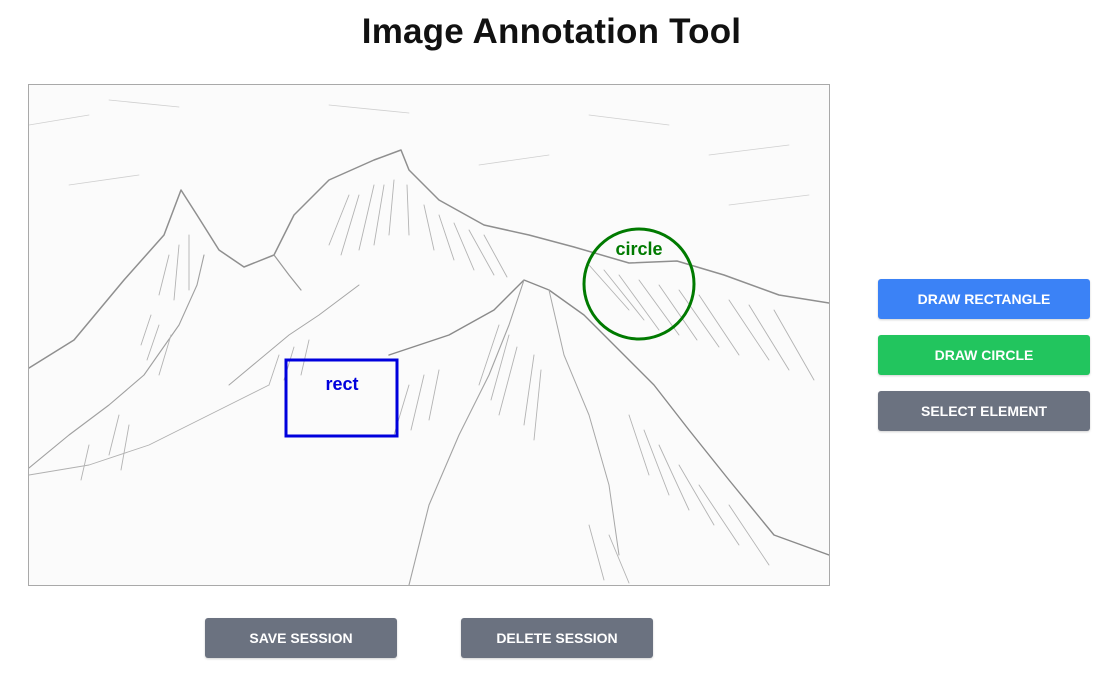 Image resolution: width=1103 pixels, height=690 pixels. Describe the element at coordinates (341, 384) in the screenshot. I see `rect-annotation-label: rect` at that location.